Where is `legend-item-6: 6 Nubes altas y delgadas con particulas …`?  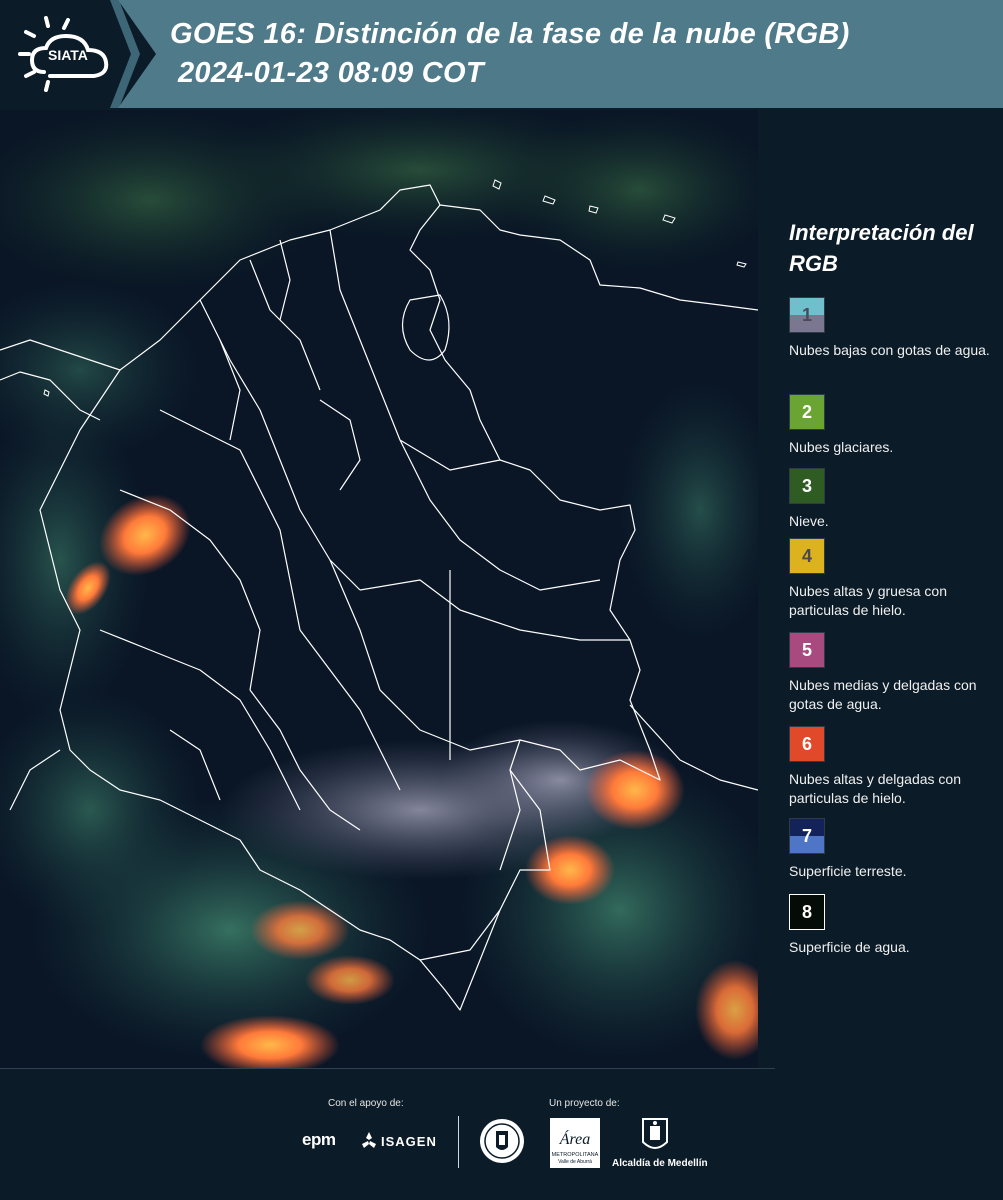
legend-item-6: 6 Nubes altas y delgadas con particulas … is located at coordinates (894, 767).